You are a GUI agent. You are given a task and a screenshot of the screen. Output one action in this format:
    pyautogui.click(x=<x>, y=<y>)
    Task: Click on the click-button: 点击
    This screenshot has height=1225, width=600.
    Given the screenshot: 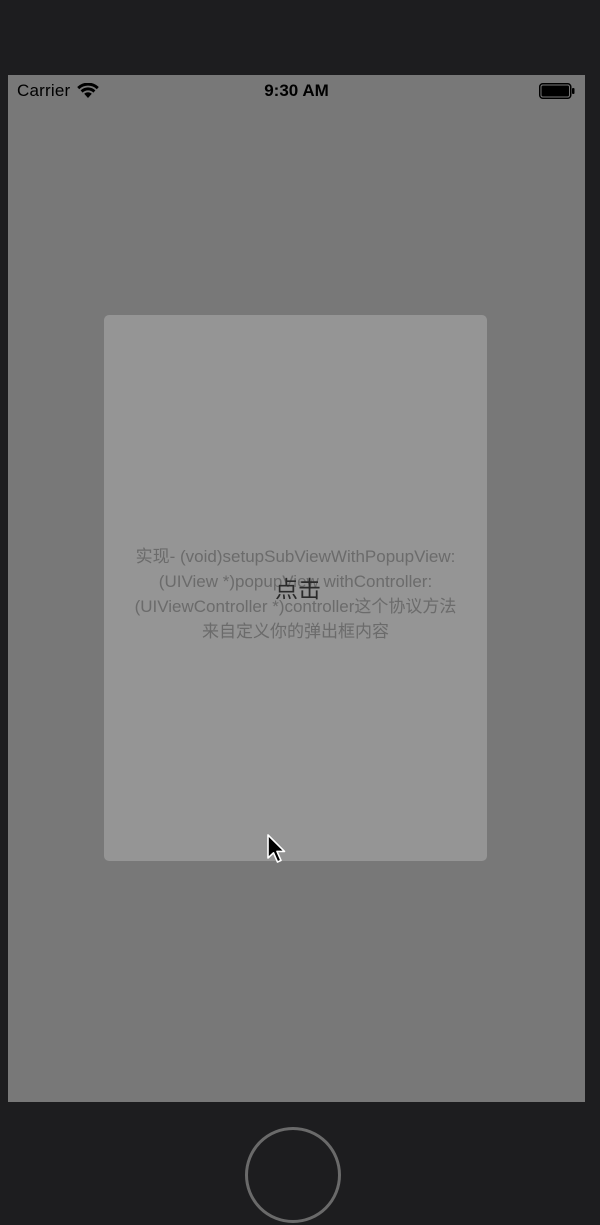 What is the action you would take?
    pyautogui.click(x=298, y=587)
    